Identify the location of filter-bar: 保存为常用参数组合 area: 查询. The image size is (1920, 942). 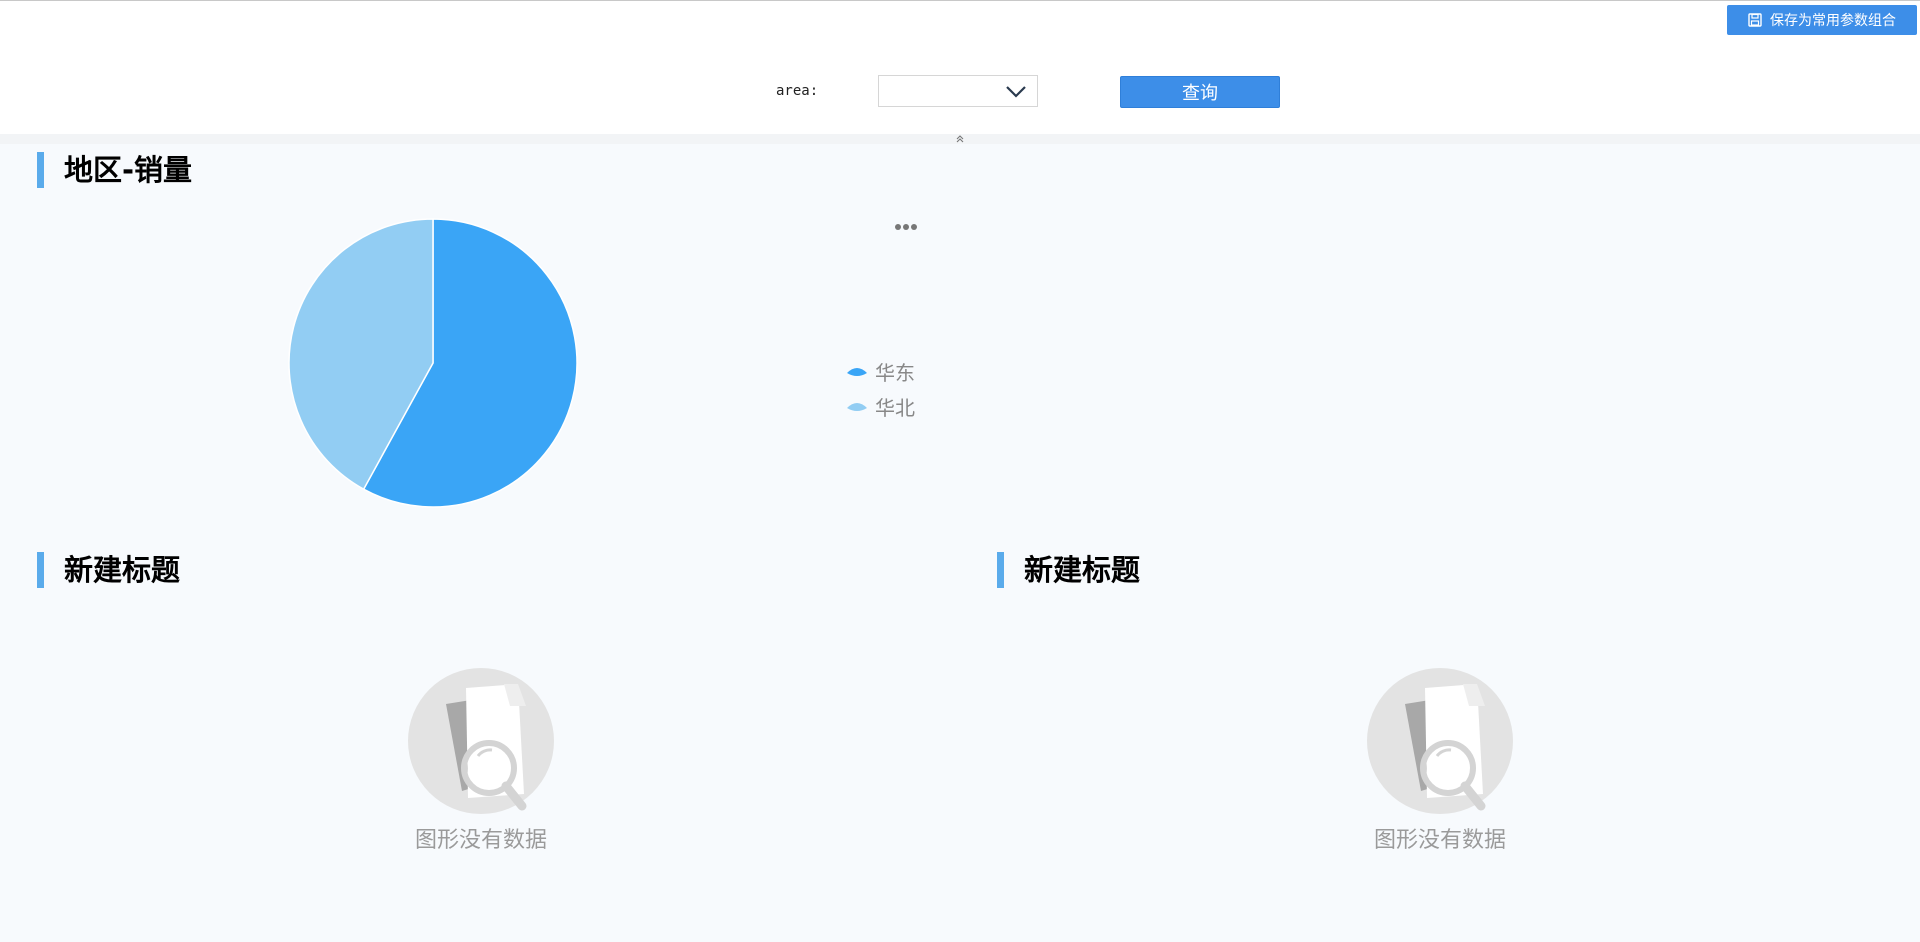
(960, 67).